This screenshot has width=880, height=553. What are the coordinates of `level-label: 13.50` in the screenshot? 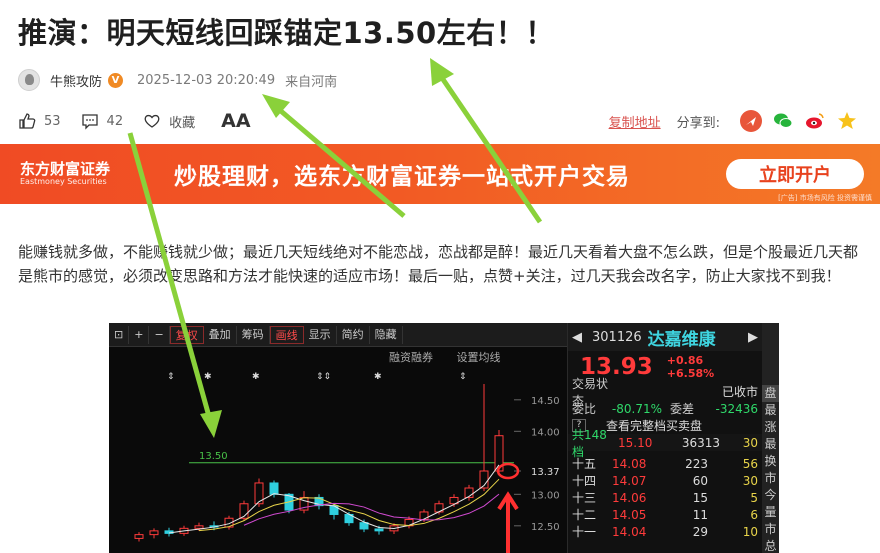 It's located at (213, 456).